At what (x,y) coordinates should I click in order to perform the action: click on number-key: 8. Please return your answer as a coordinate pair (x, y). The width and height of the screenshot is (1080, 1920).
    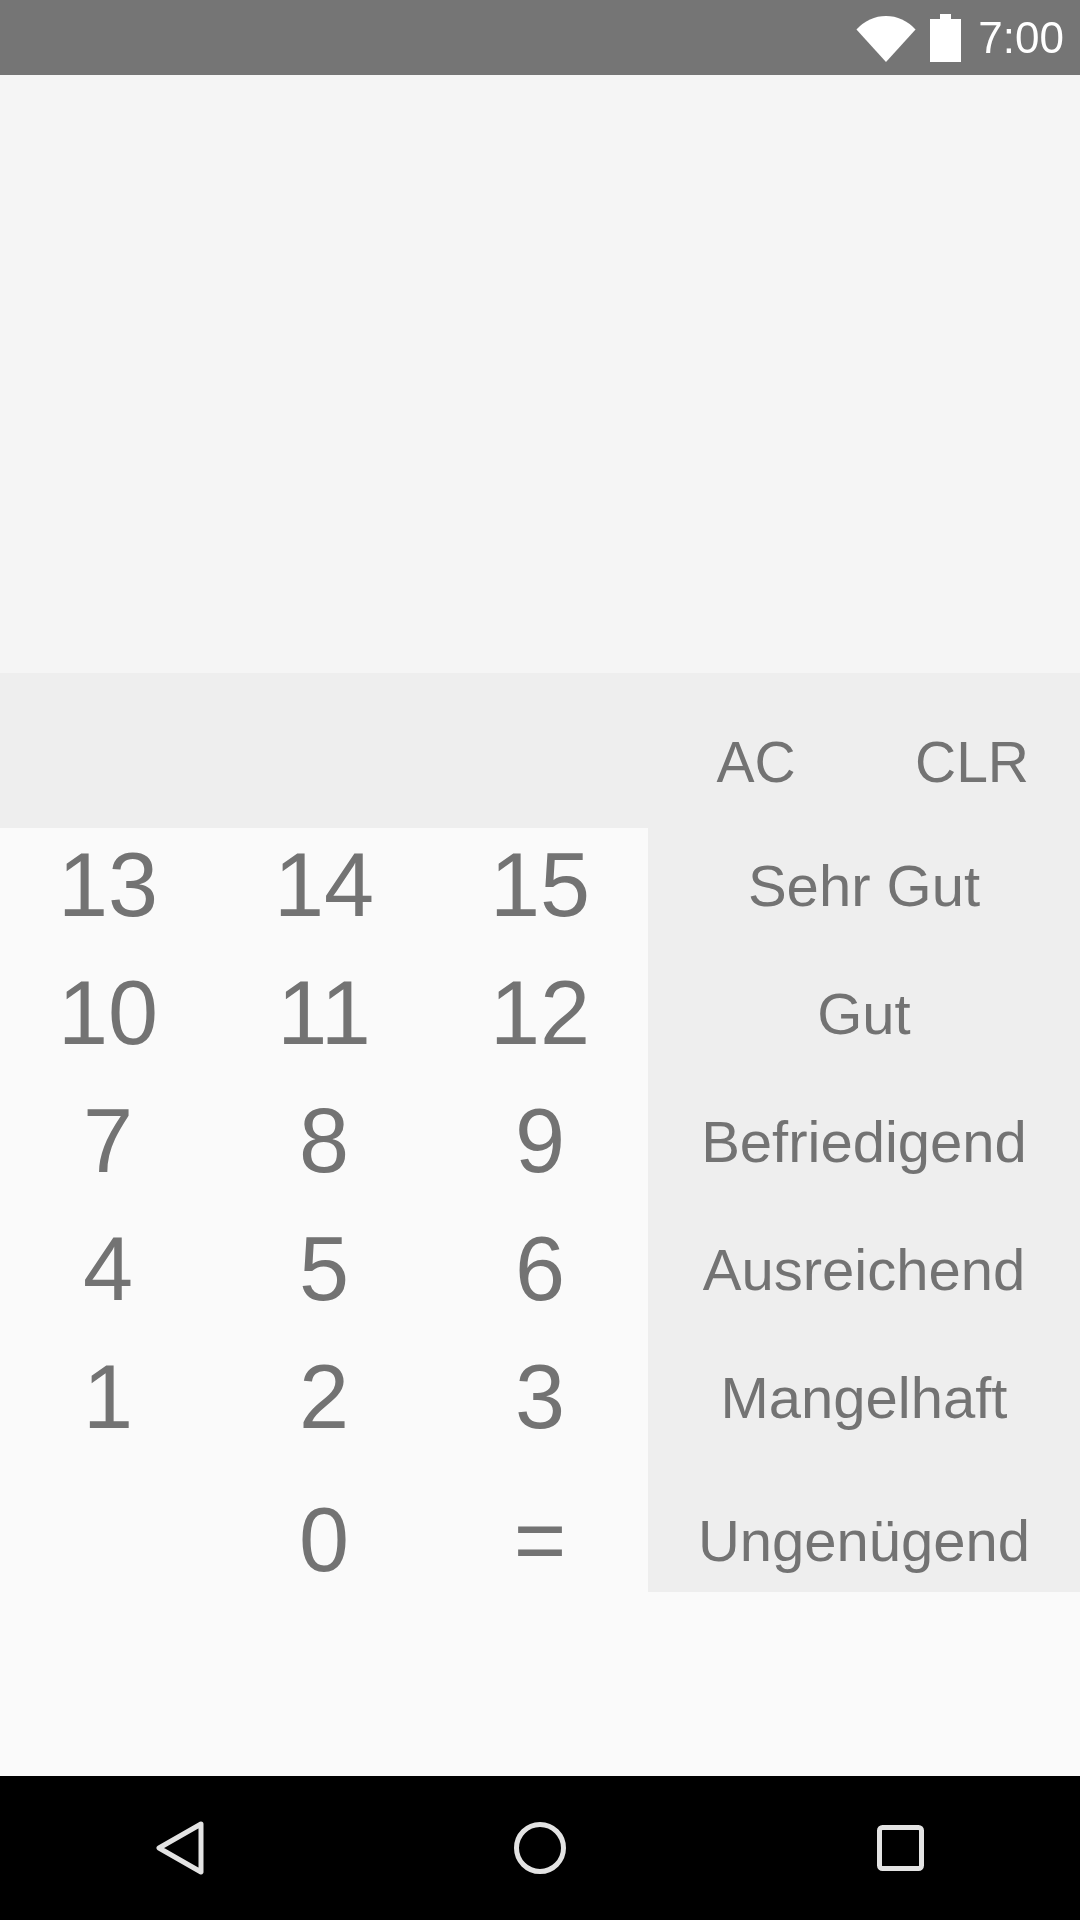
    Looking at the image, I should click on (324, 1148).